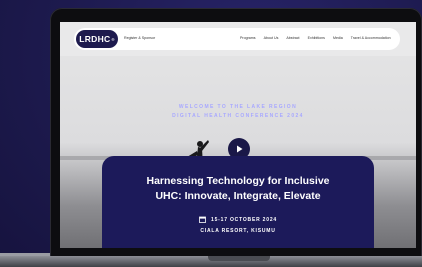  Describe the element at coordinates (238, 181) in the screenshot. I see `title-line-1: Harnessing Technology for Inclusive` at that location.